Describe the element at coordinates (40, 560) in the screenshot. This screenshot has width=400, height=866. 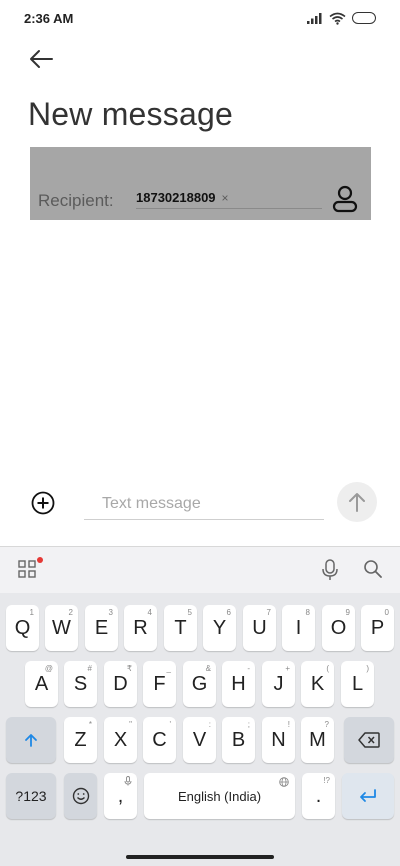
I see `notification-dot` at that location.